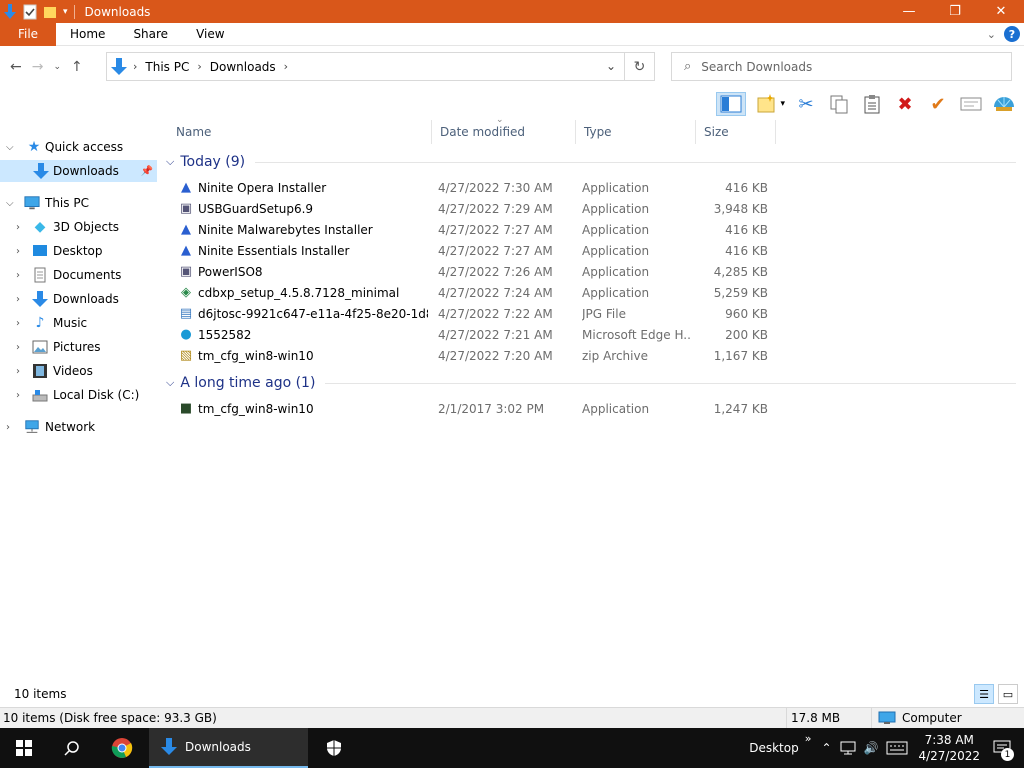  I want to click on breadcrumb-downloads: Downloads, so click(243, 67).